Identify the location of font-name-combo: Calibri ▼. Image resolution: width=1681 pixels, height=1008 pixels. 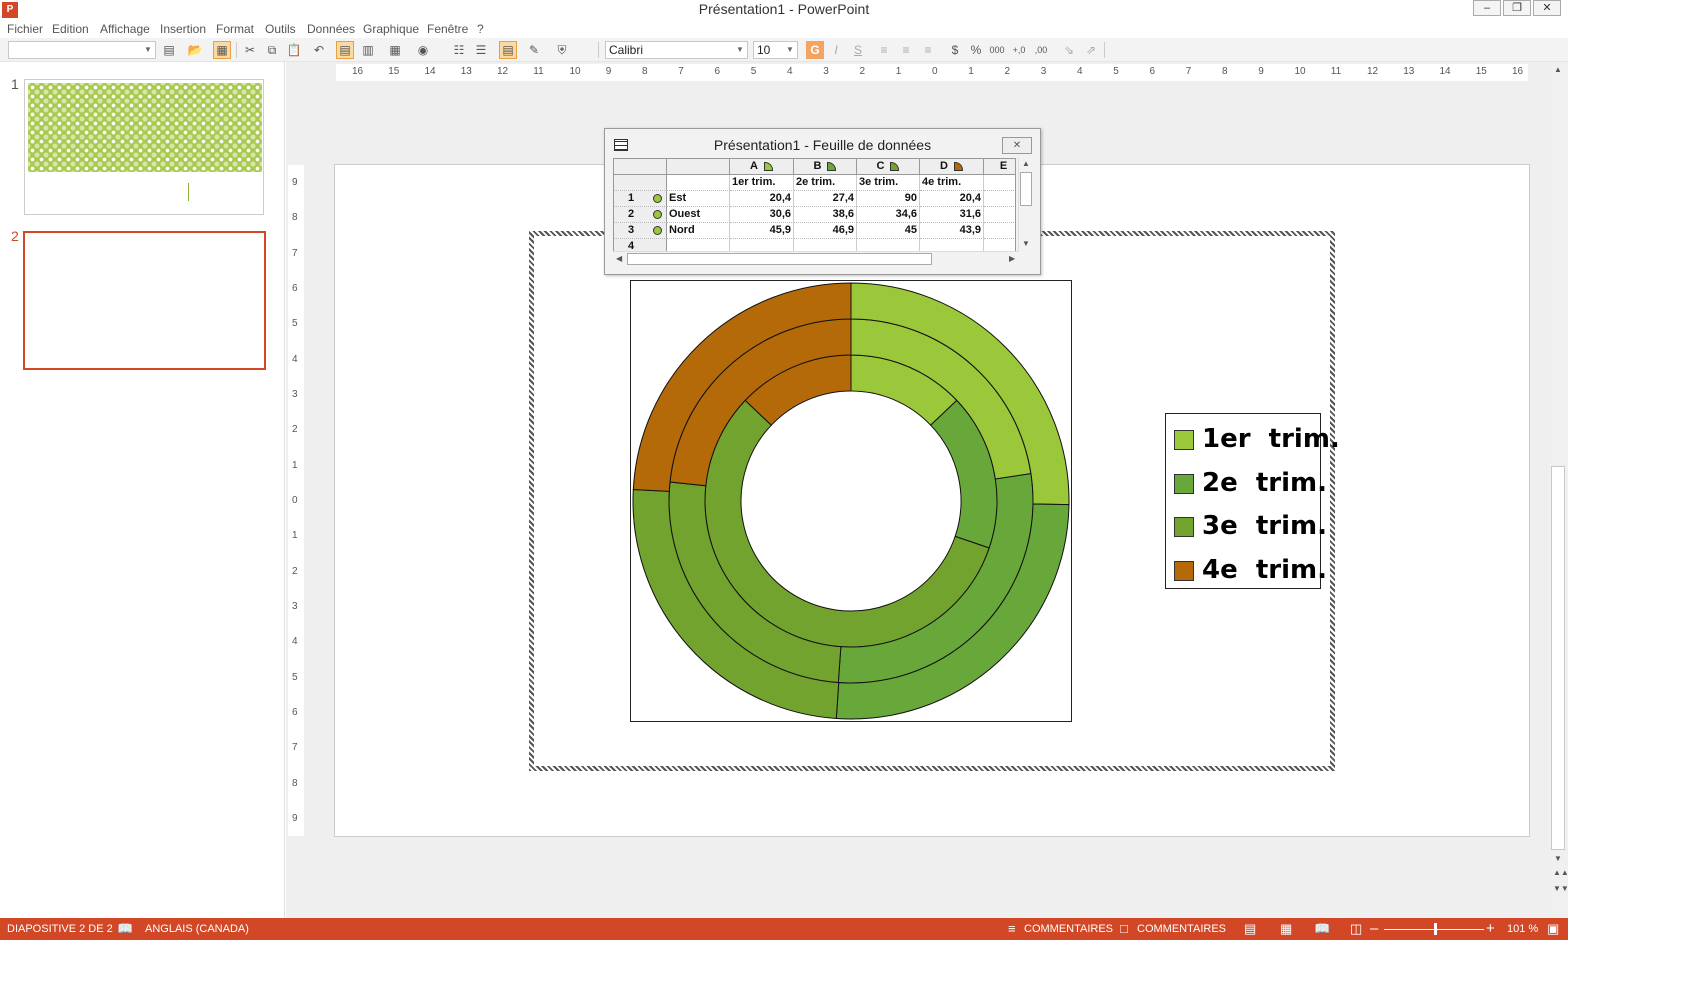
(676, 50).